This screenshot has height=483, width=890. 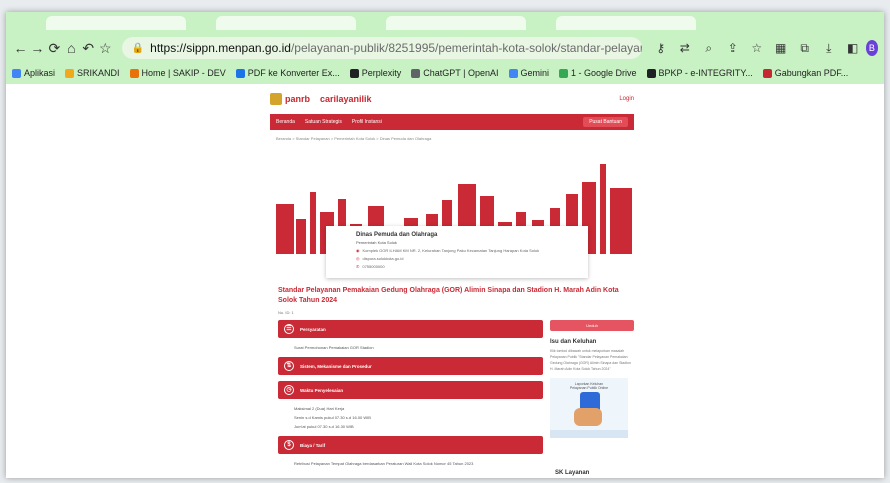 I want to click on section-header: ◷ Waktu Penyelesaian, so click(x=410, y=390).